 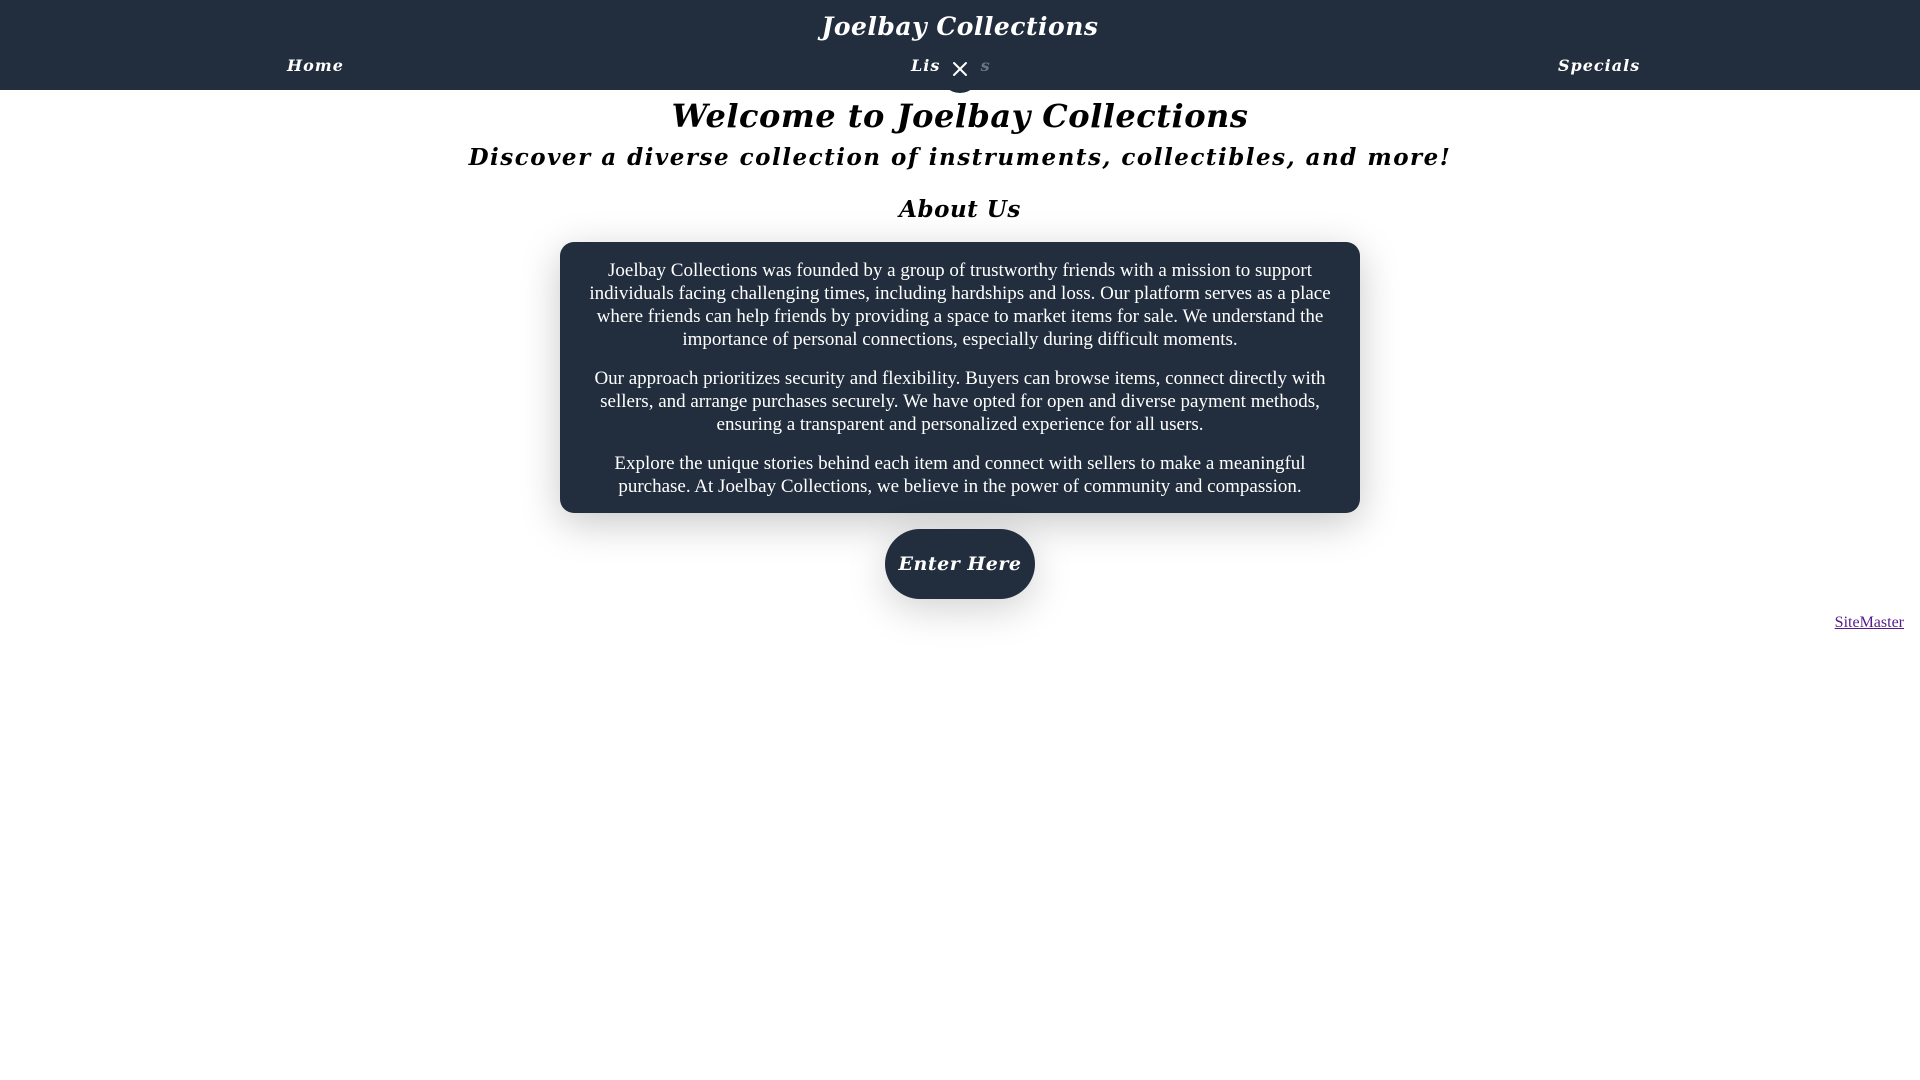 I want to click on close-icon, so click(x=960, y=69).